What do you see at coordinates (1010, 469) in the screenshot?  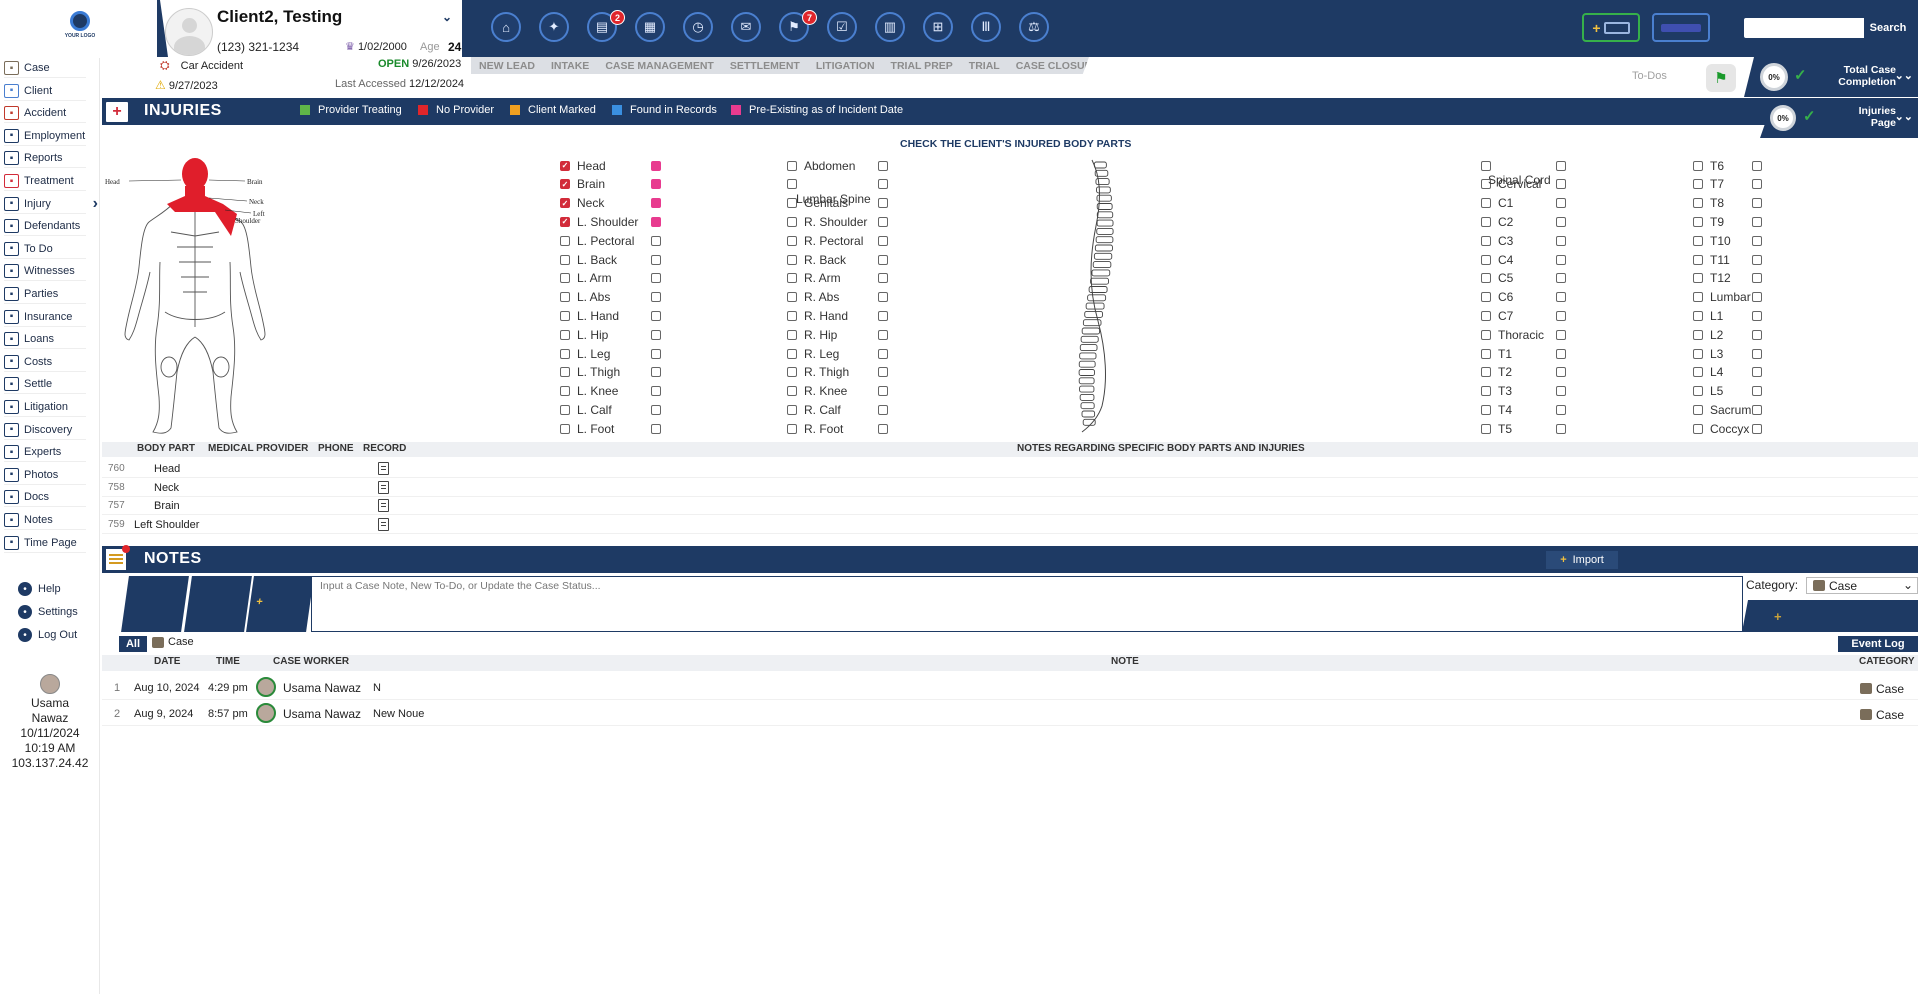 I see `injury-table-row: 760 Head` at bounding box center [1010, 469].